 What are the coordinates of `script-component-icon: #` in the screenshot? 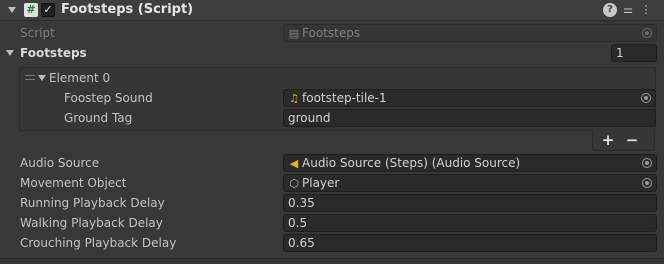 It's located at (31, 10).